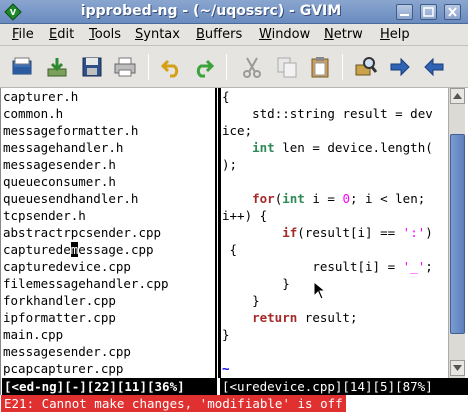 Image resolution: width=468 pixels, height=419 pixels. I want to click on code-line: if(result[i] == ':'), so click(334, 232).